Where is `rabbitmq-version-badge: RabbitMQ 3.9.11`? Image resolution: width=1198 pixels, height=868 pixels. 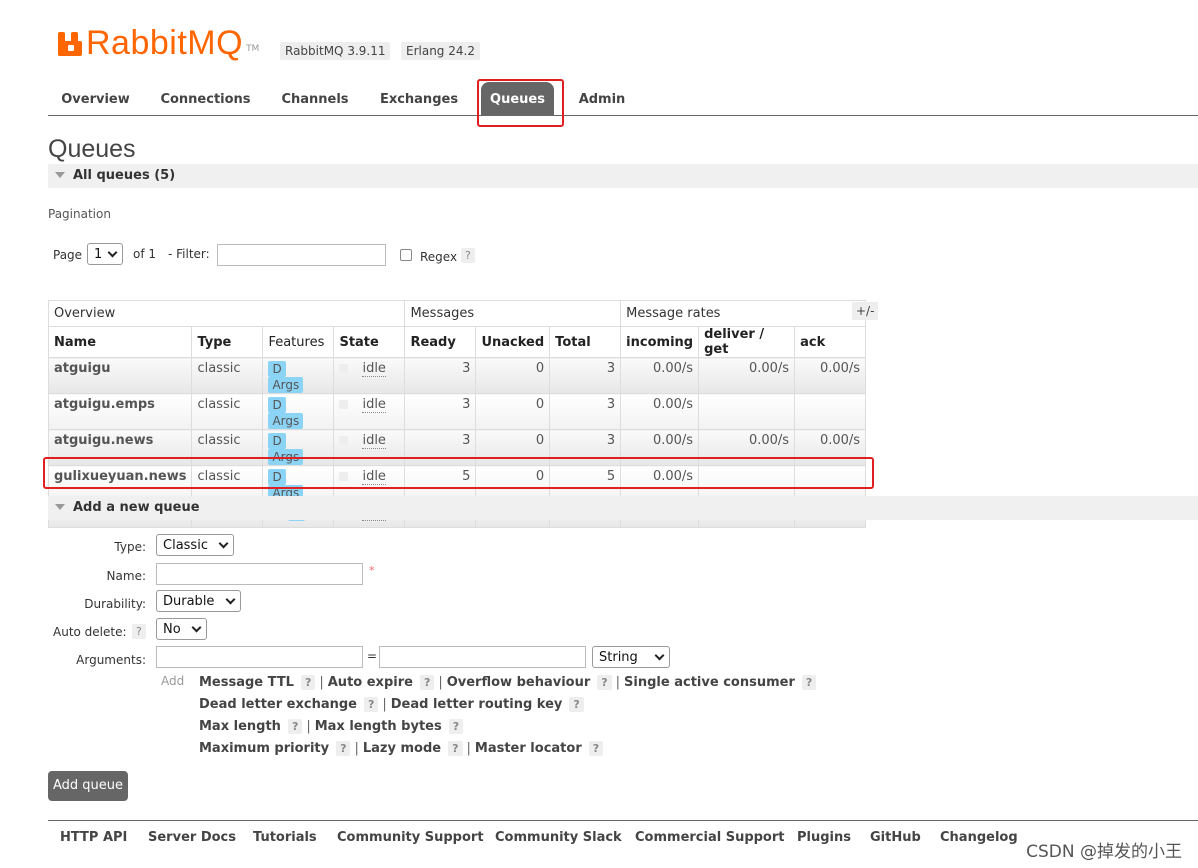
rabbitmq-version-badge: RabbitMQ 3.9.11 is located at coordinates (335, 51).